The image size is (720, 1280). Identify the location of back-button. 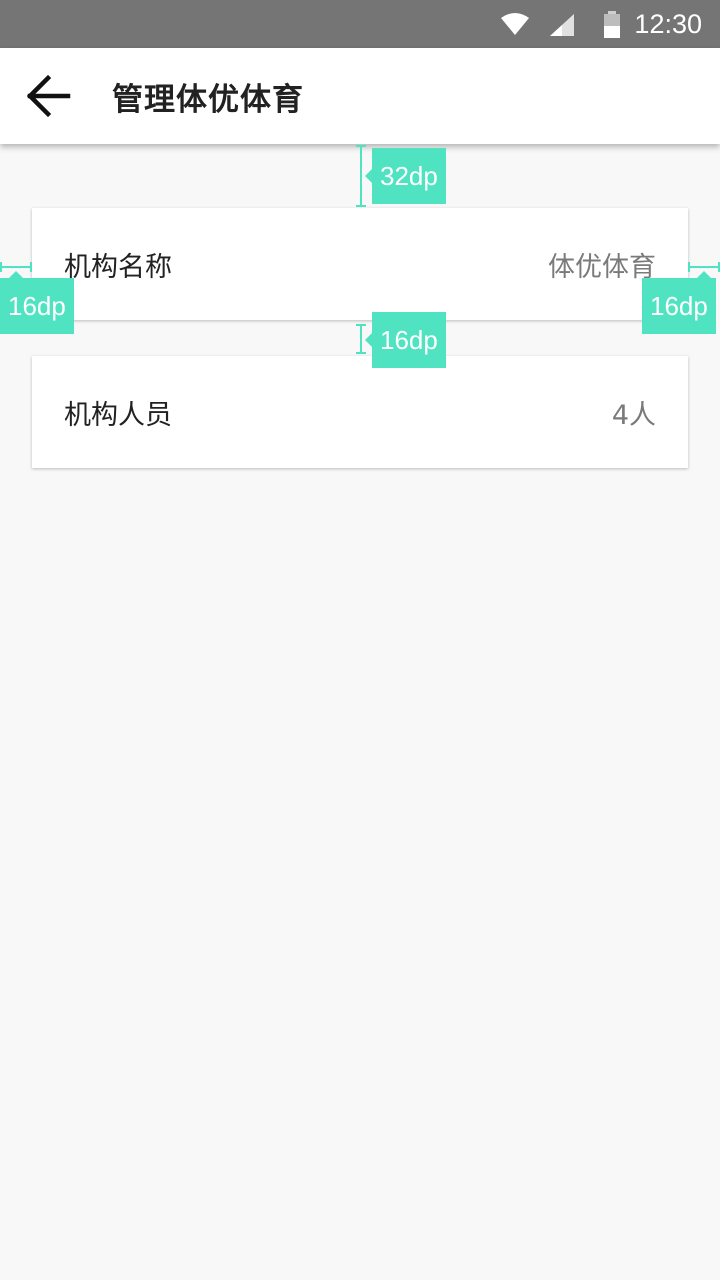
(48, 96).